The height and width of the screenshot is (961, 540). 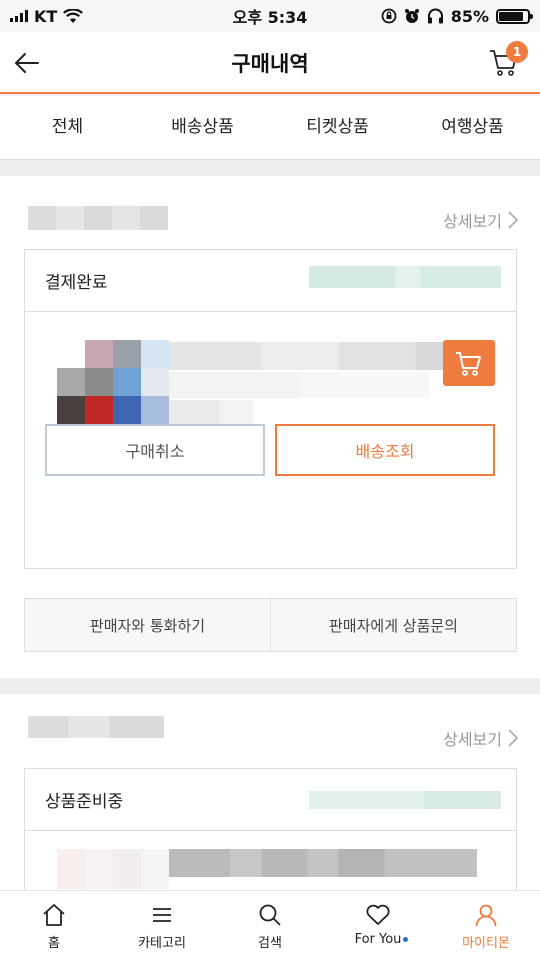 What do you see at coordinates (84, 802) in the screenshot?
I see `order-status-label: 상품준비중` at bounding box center [84, 802].